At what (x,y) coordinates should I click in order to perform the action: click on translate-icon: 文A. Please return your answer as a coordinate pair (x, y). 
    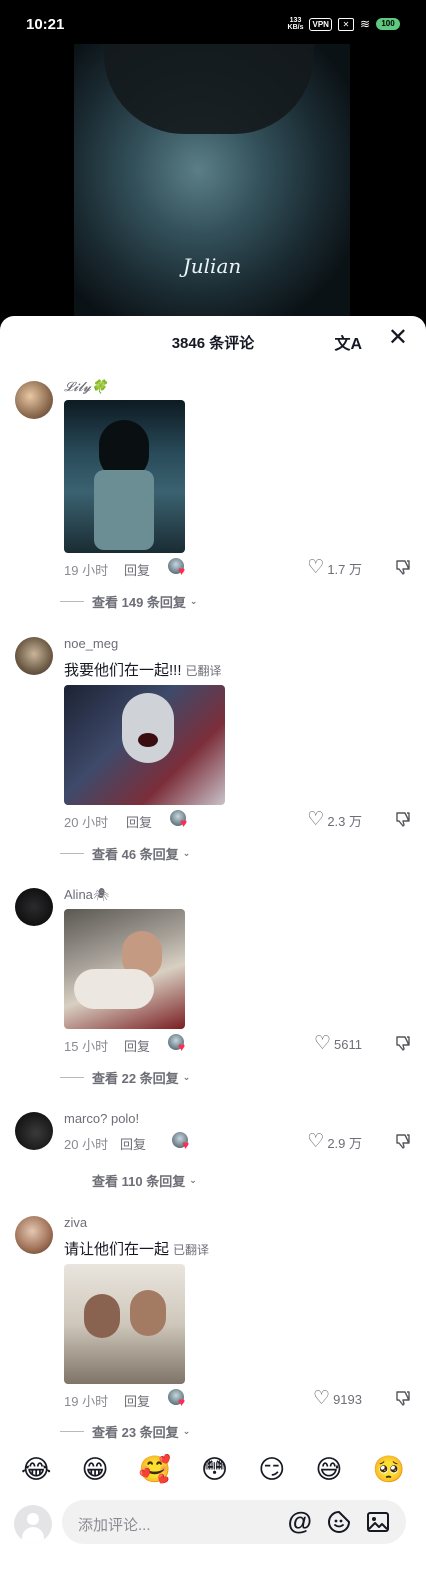
    Looking at the image, I should click on (348, 342).